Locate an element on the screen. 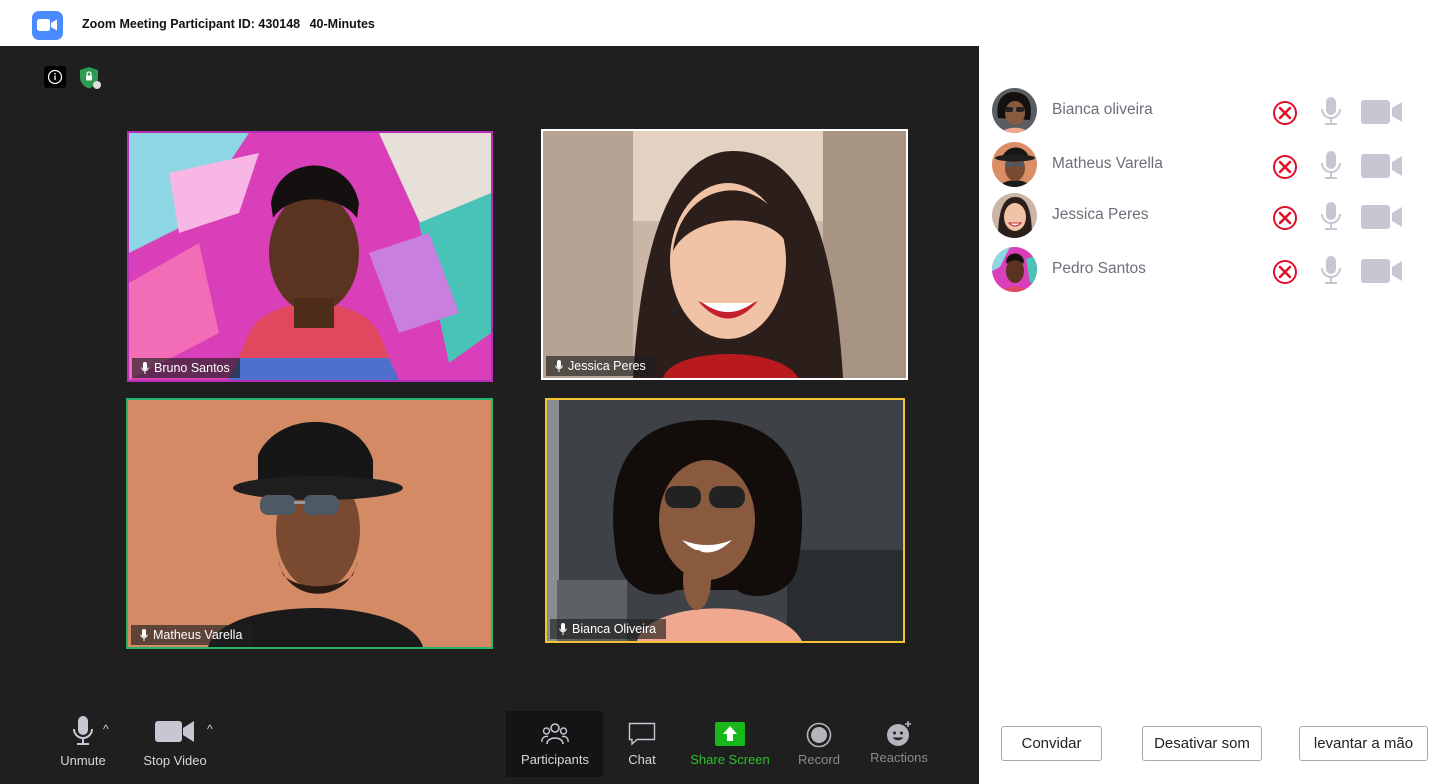  participant-row: Jessica Peres is located at coordinates (1207, 216).